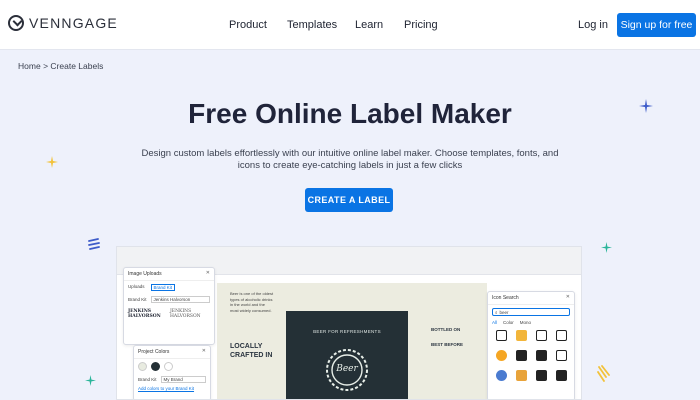 Image resolution: width=700 pixels, height=400 pixels. What do you see at coordinates (347, 369) in the screenshot?
I see `label-badge-text: Beer` at bounding box center [347, 369].